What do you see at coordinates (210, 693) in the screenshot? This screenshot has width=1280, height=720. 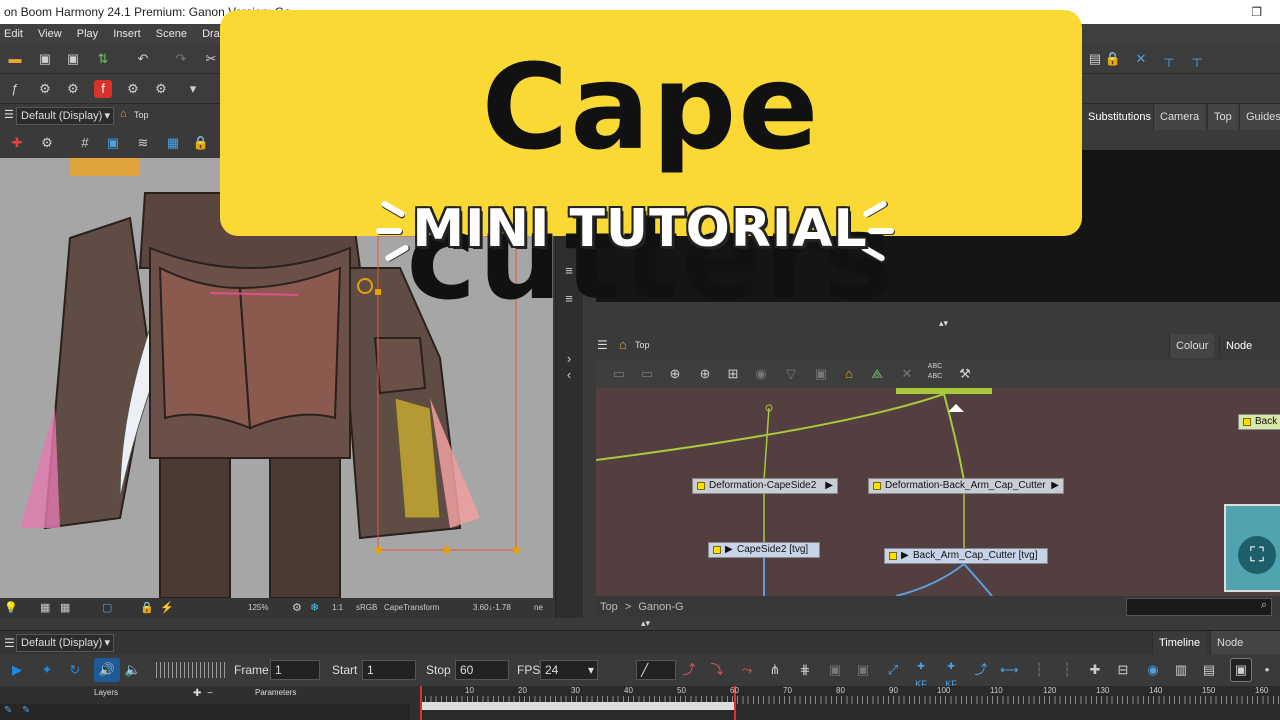 I see `remove-layer-icon: −` at bounding box center [210, 693].